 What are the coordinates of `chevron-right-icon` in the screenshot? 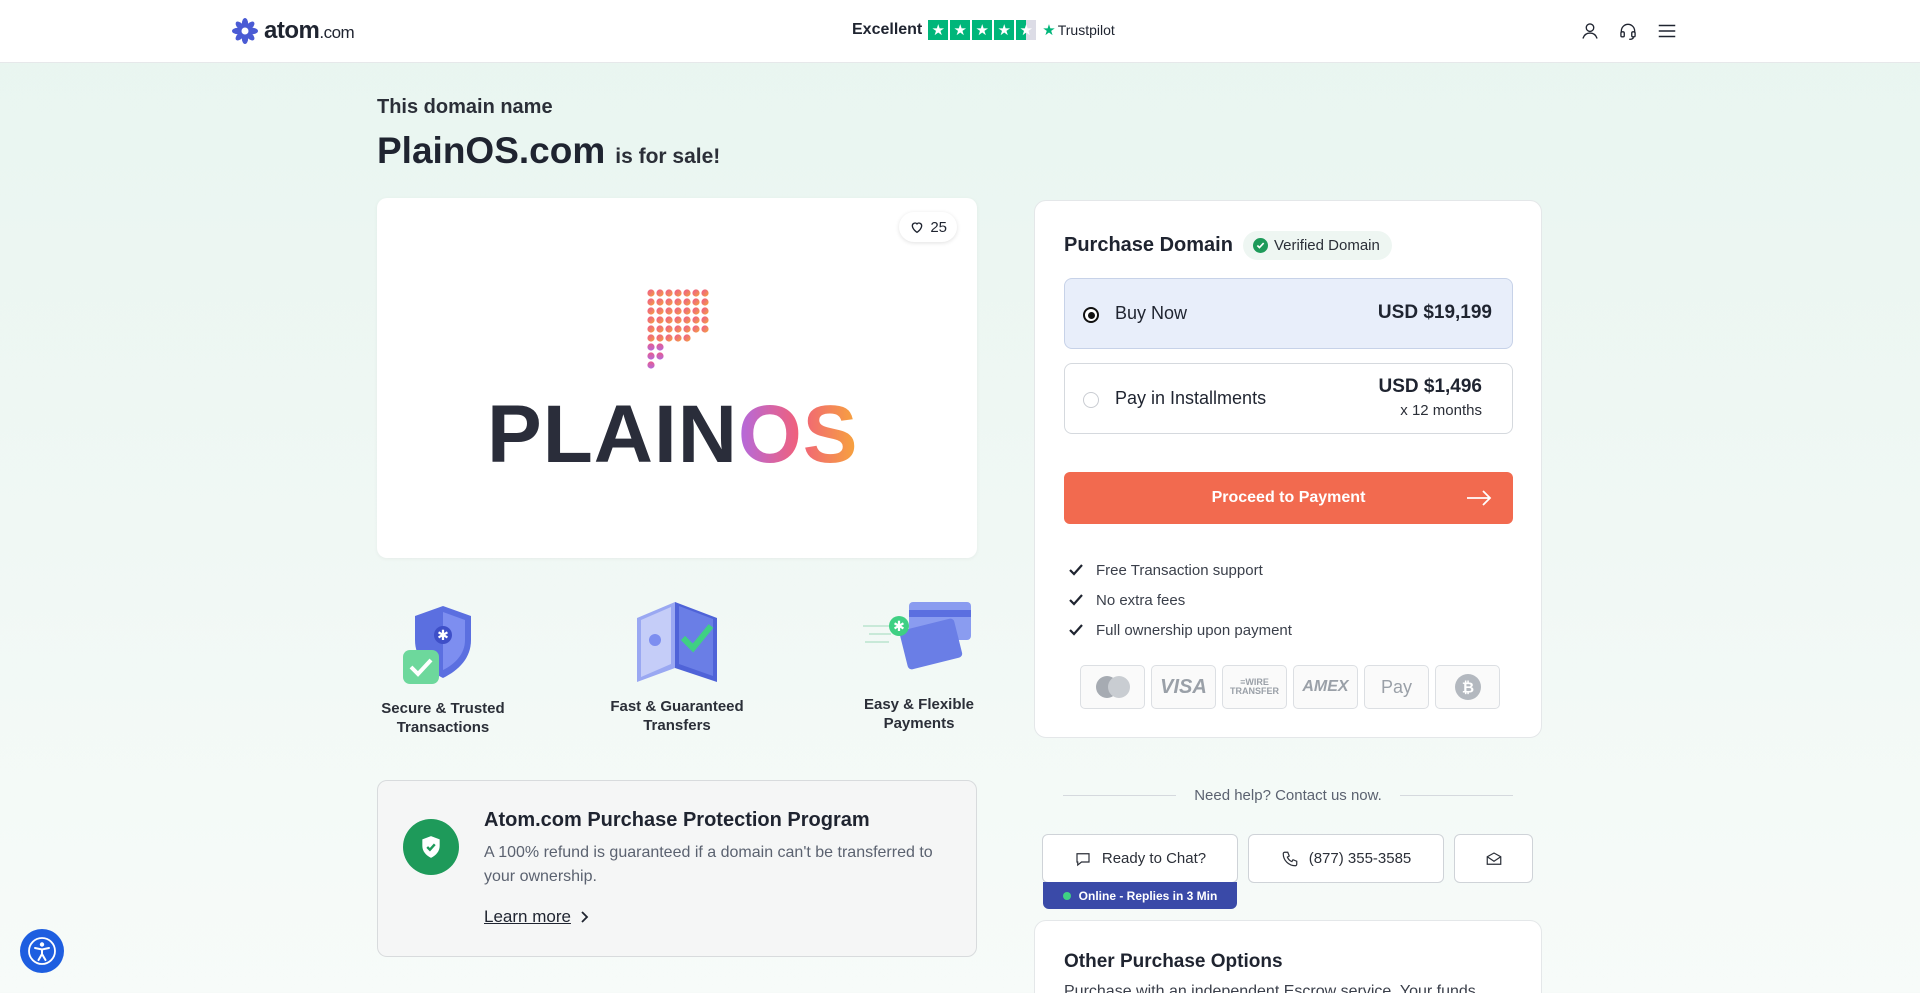 It's located at (585, 917).